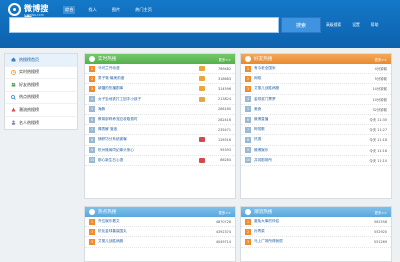 The width and height of the screenshot is (400, 262). I want to click on list-item: 1 避免大事的伴侣 561558, so click(316, 222).